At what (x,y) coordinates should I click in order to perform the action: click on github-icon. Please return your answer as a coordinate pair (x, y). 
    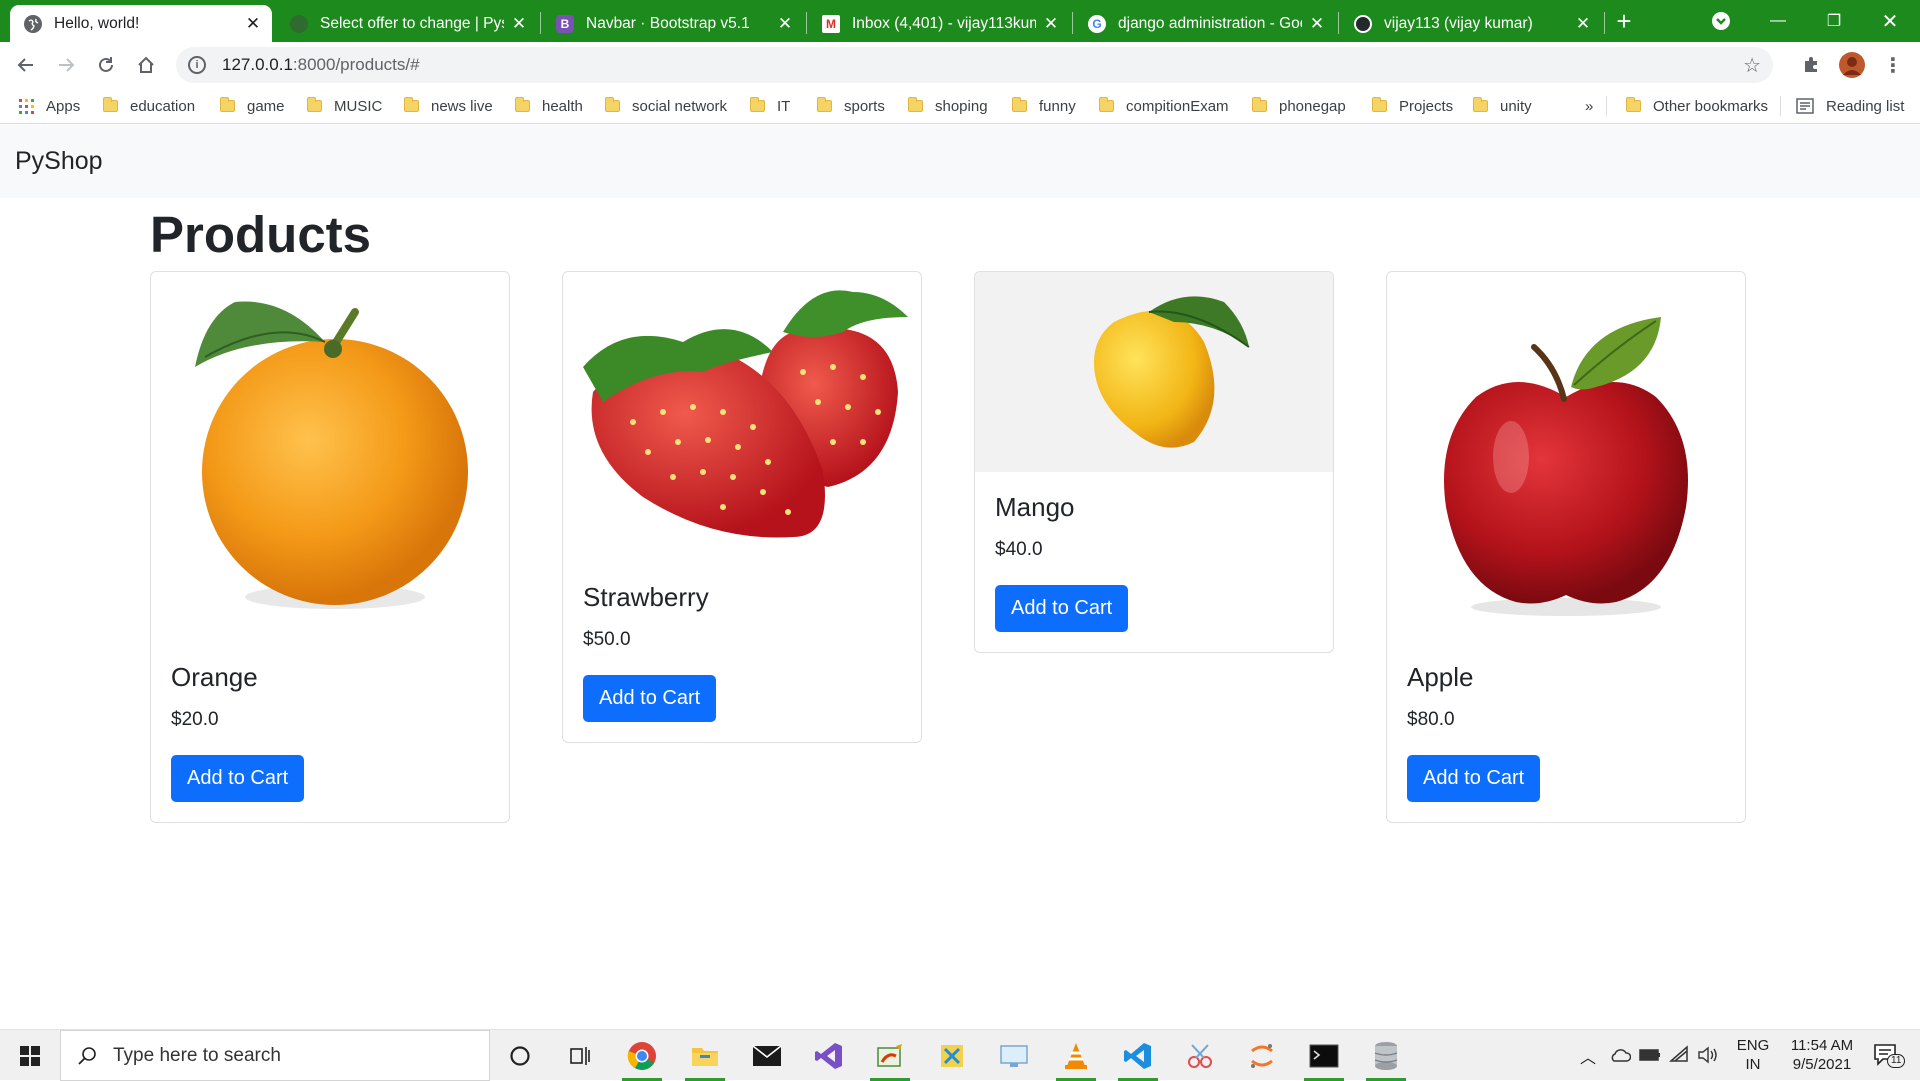
    Looking at the image, I should click on (1363, 23).